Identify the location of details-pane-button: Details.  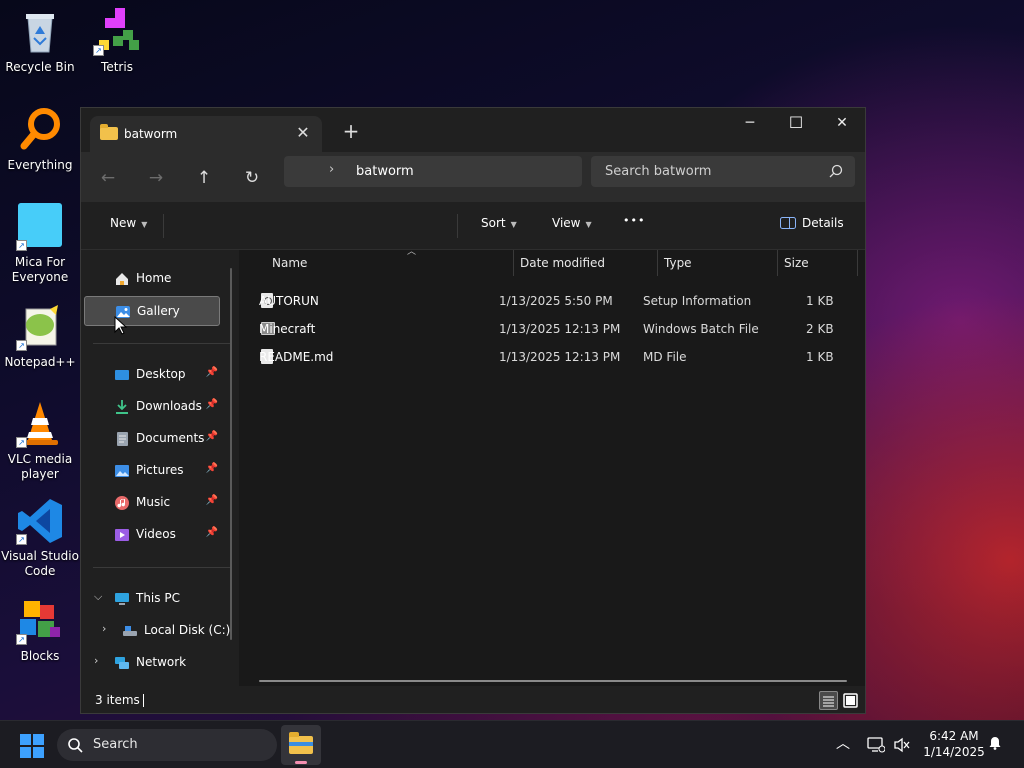
(812, 223).